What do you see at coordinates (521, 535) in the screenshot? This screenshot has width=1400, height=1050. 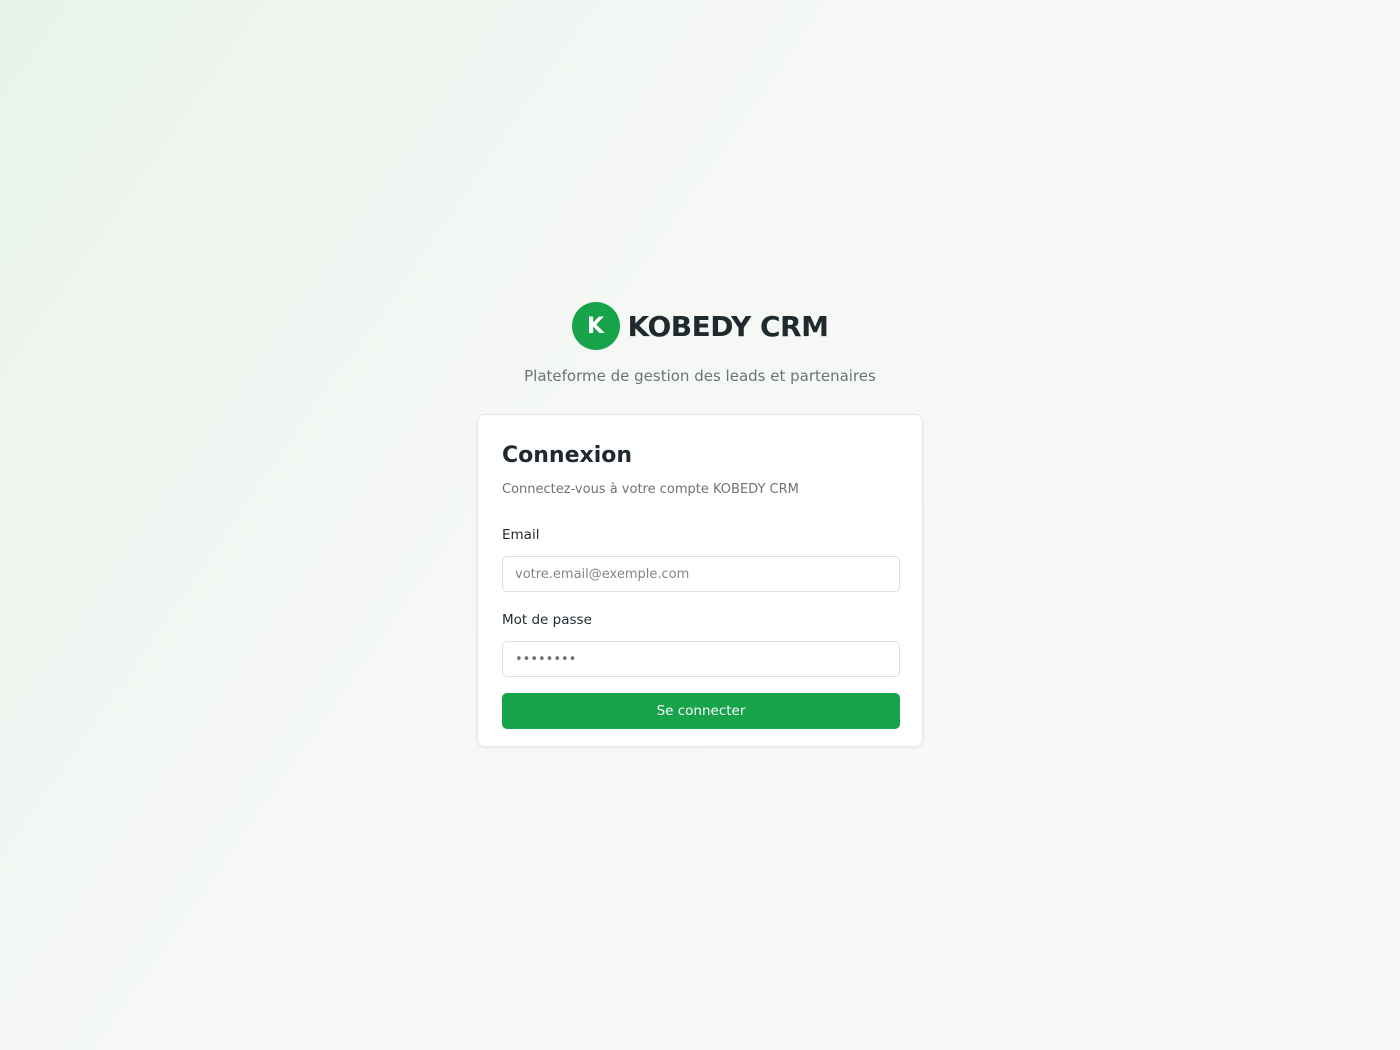 I see `email-label: Email` at bounding box center [521, 535].